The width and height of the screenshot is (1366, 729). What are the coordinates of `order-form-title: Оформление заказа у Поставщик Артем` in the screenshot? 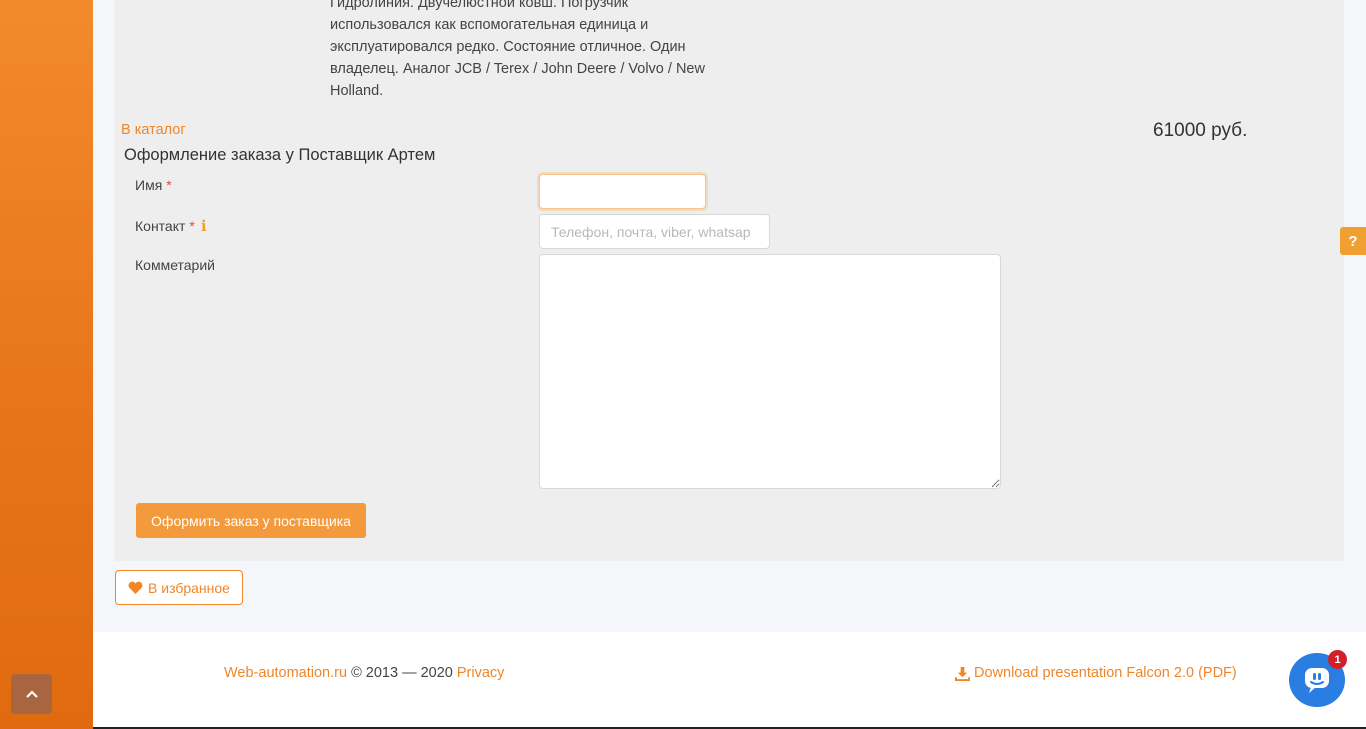 It's located at (280, 155).